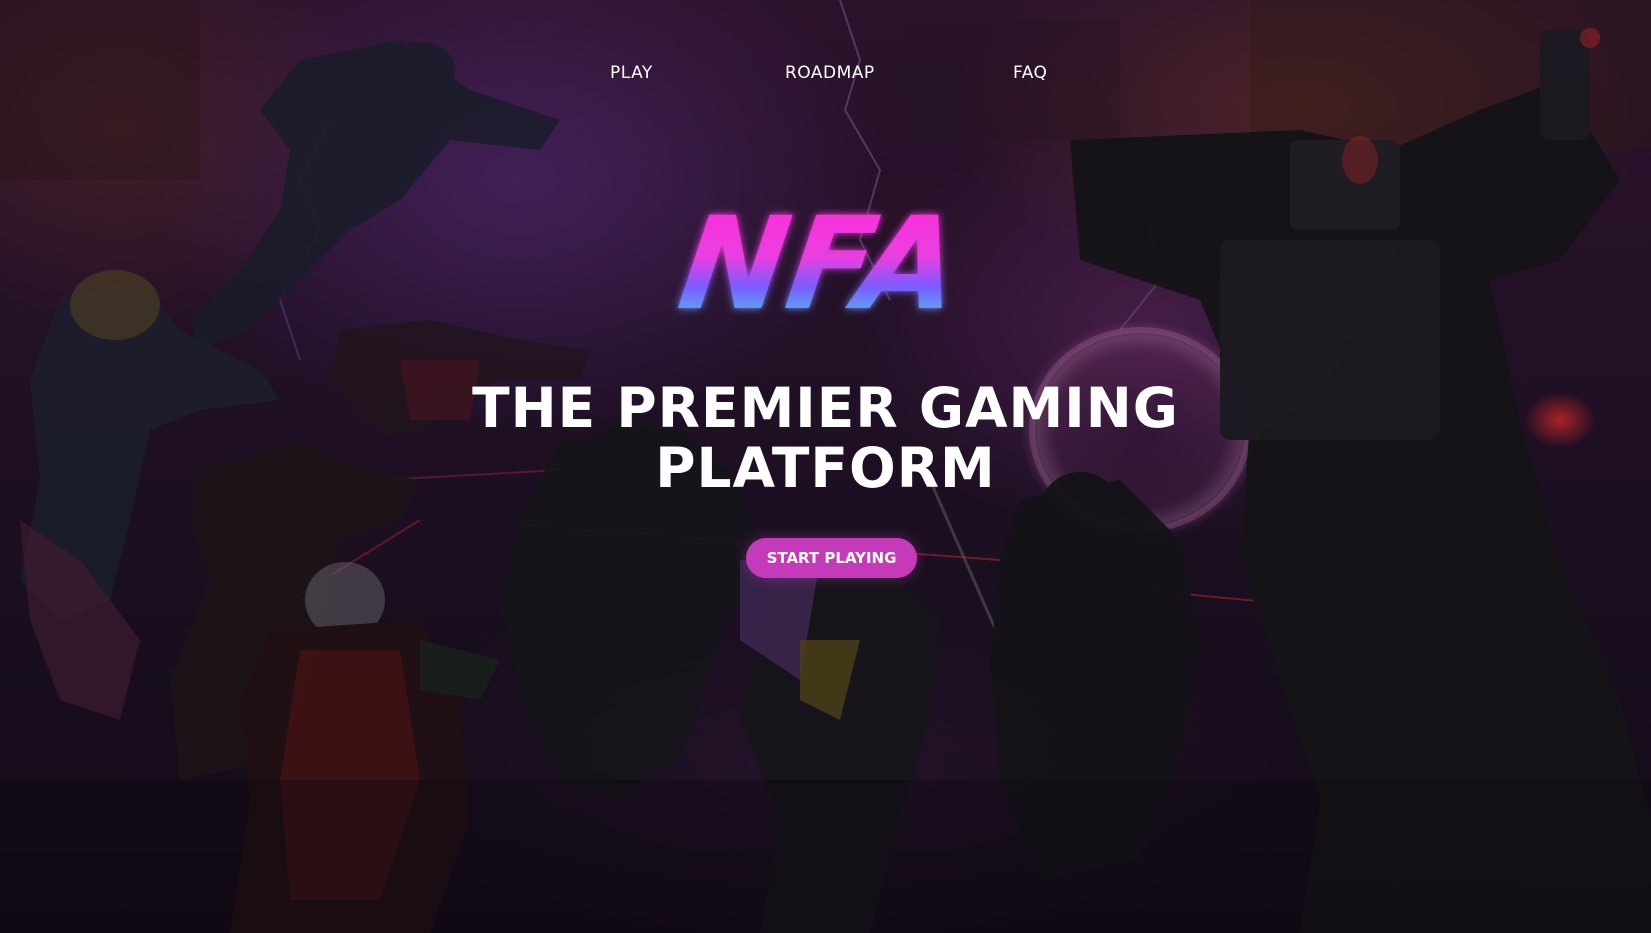  Describe the element at coordinates (830, 73) in the screenshot. I see `nav-roadmap-link: ROADMAP` at that location.